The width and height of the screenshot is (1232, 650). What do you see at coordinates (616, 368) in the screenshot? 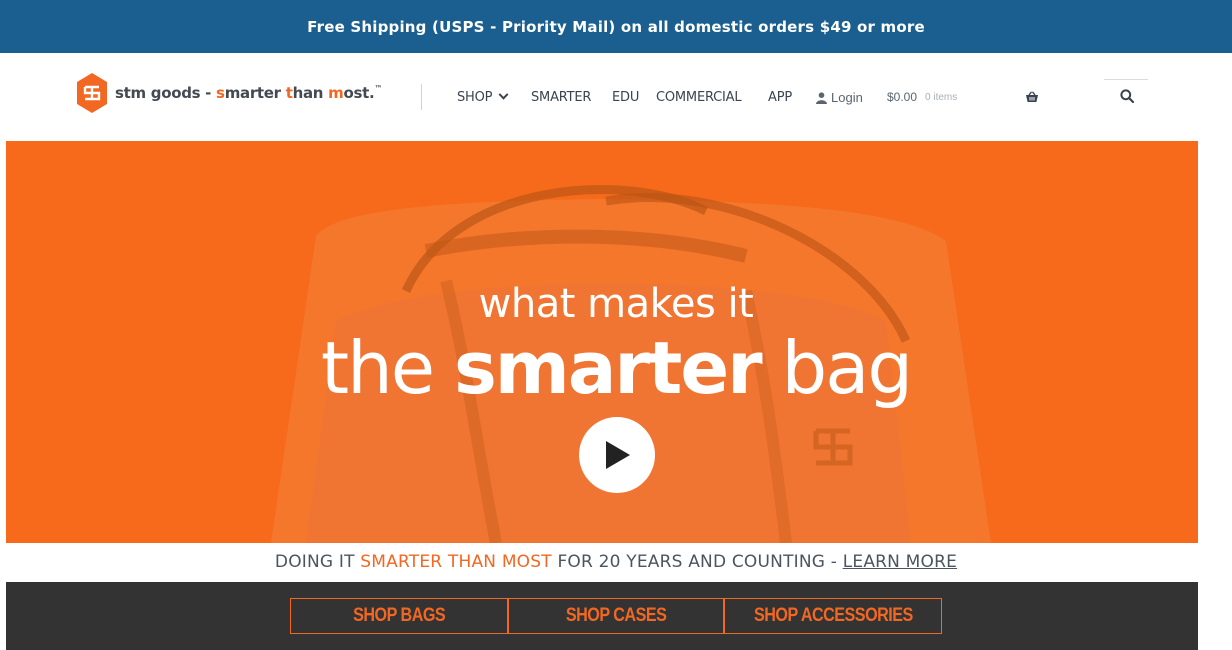
I see `hero-heading-line2: the smarter bag` at bounding box center [616, 368].